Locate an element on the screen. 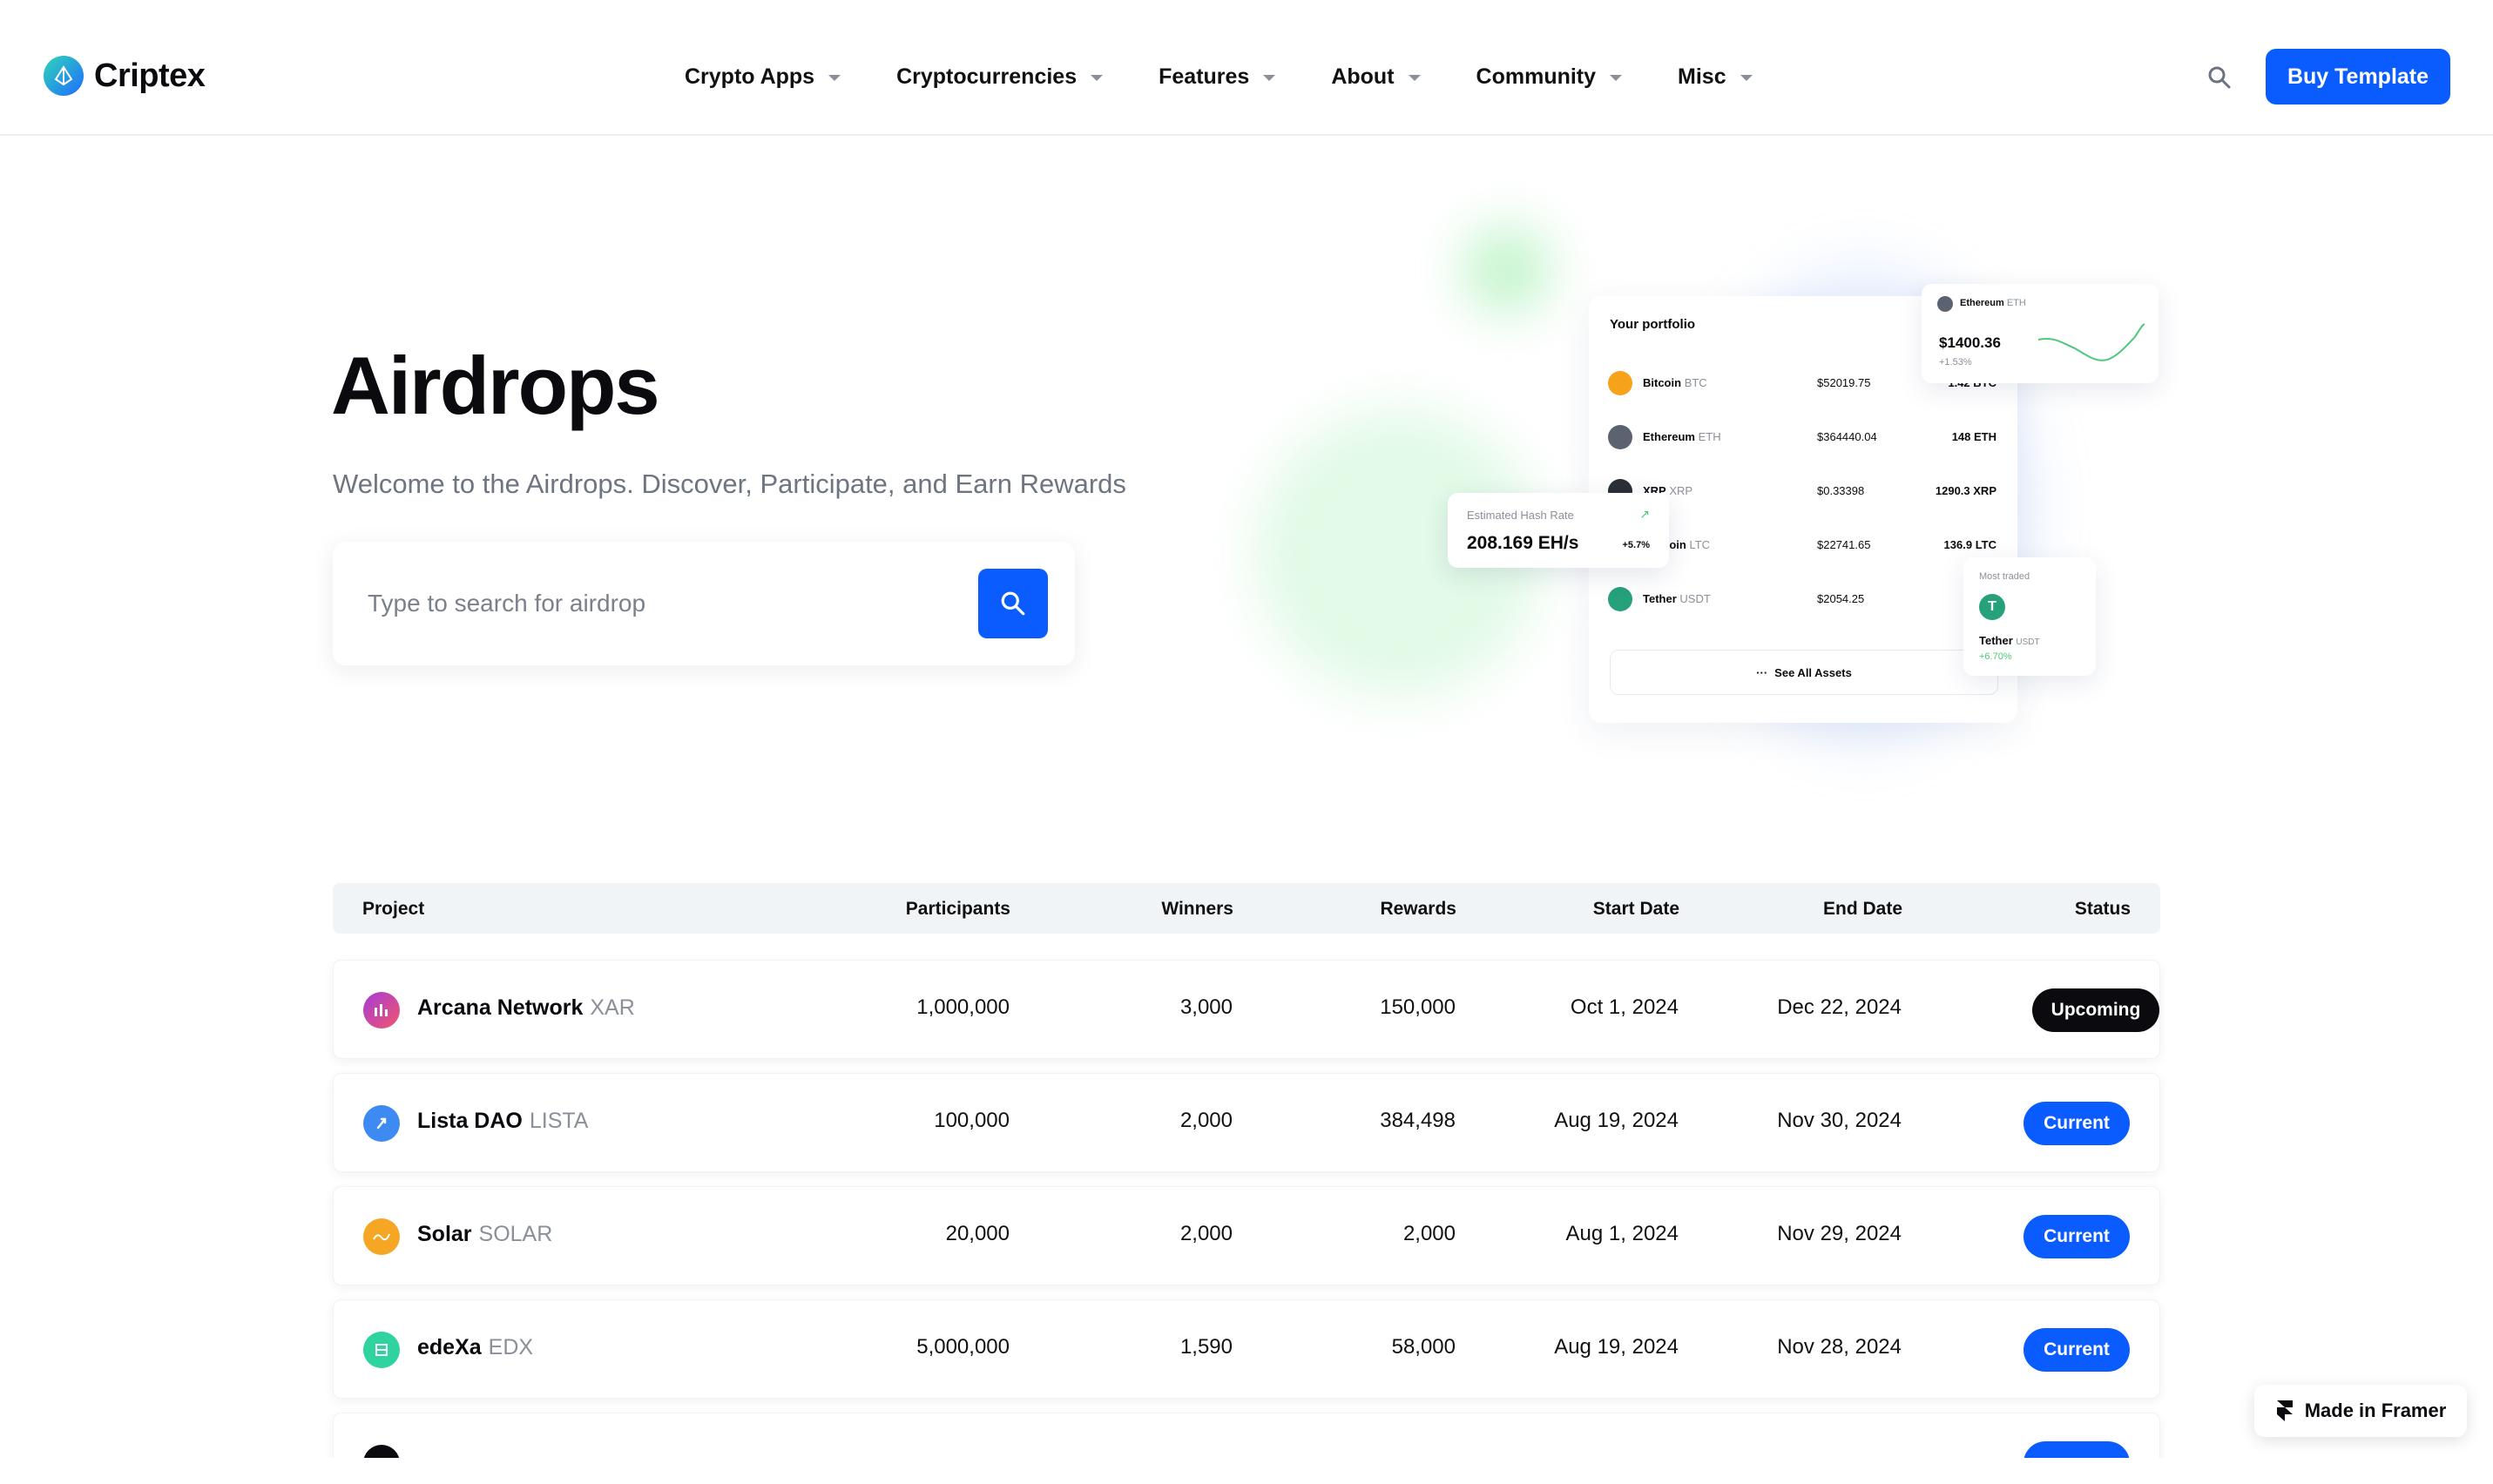 The width and height of the screenshot is (2493, 1484). coin-amount: 148 ETH is located at coordinates (1974, 437).